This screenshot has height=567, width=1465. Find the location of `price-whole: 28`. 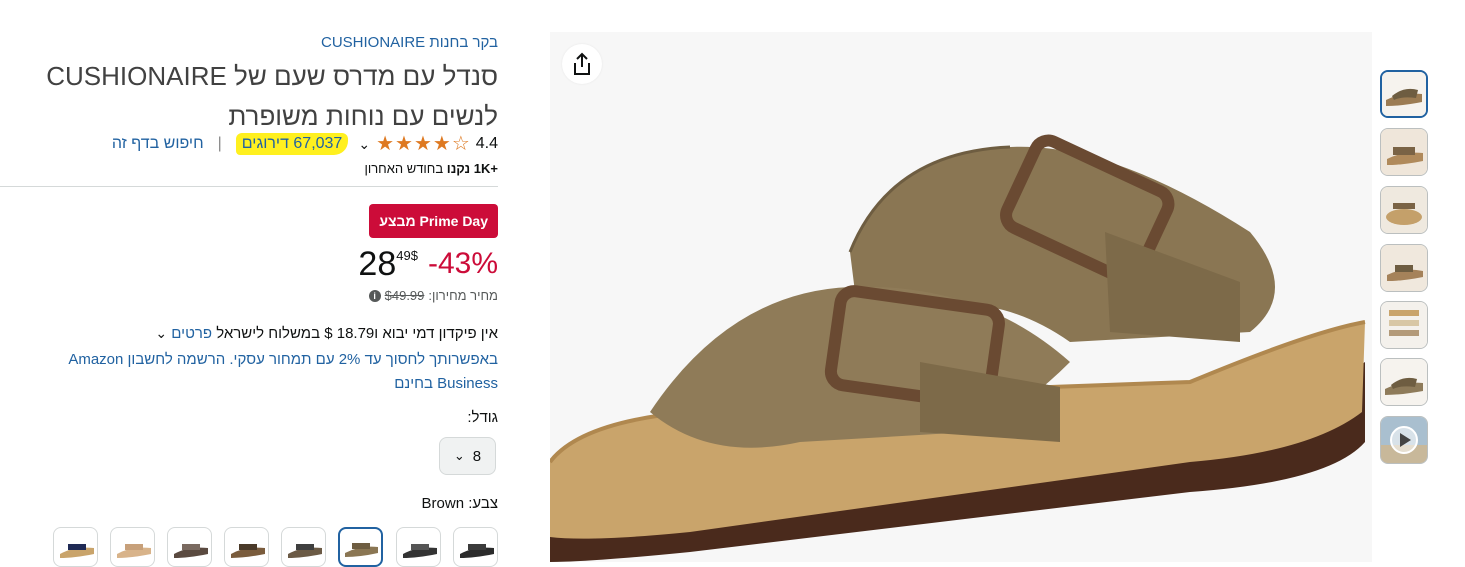

price-whole: 28 is located at coordinates (377, 264).